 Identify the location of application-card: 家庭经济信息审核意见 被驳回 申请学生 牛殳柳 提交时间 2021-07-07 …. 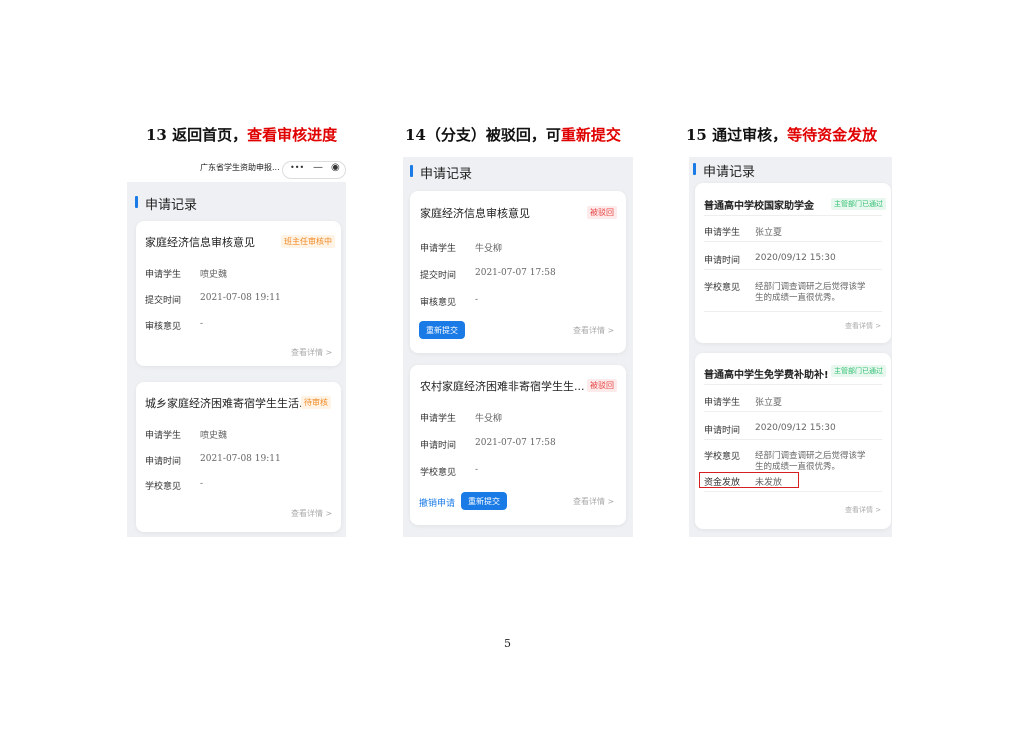
(518, 272).